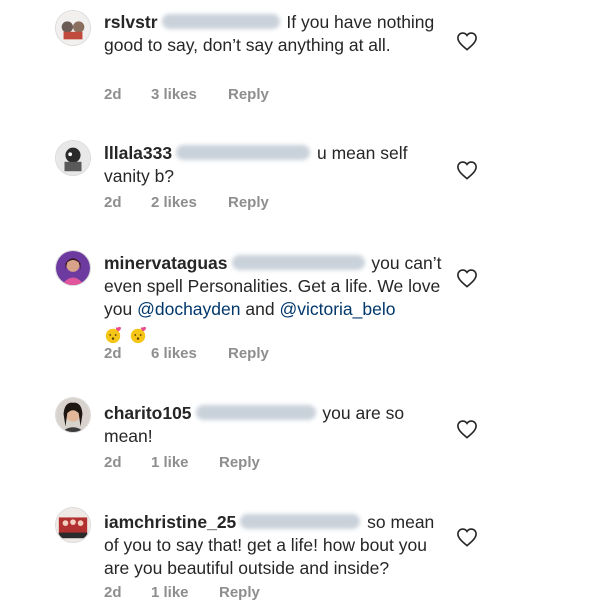 The height and width of the screenshot is (615, 606). What do you see at coordinates (174, 94) in the screenshot?
I see `likes-count: 3 likes` at bounding box center [174, 94].